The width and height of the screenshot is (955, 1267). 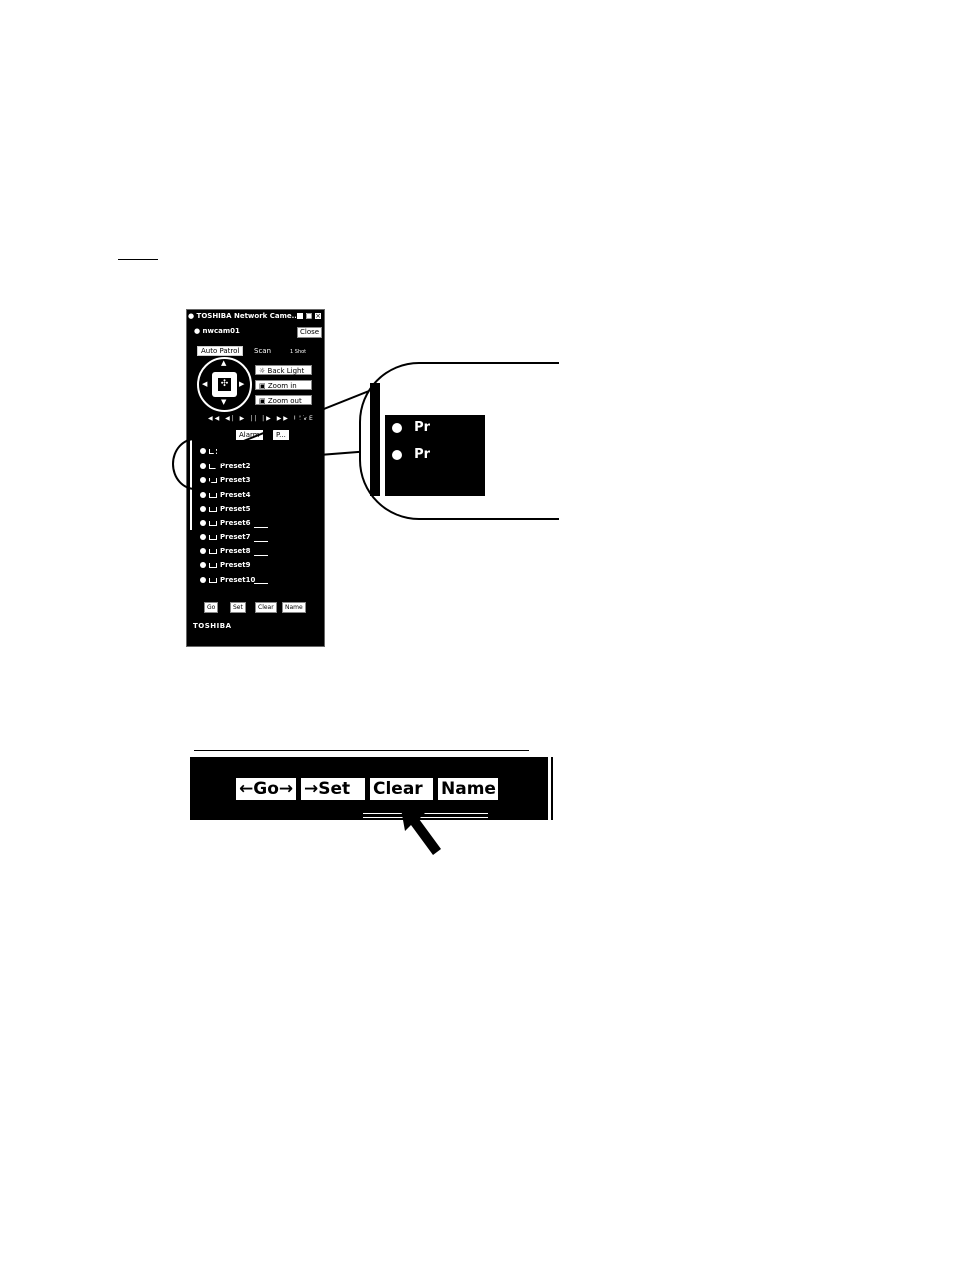 I want to click on zoom-white-top, so click(x=435, y=399).